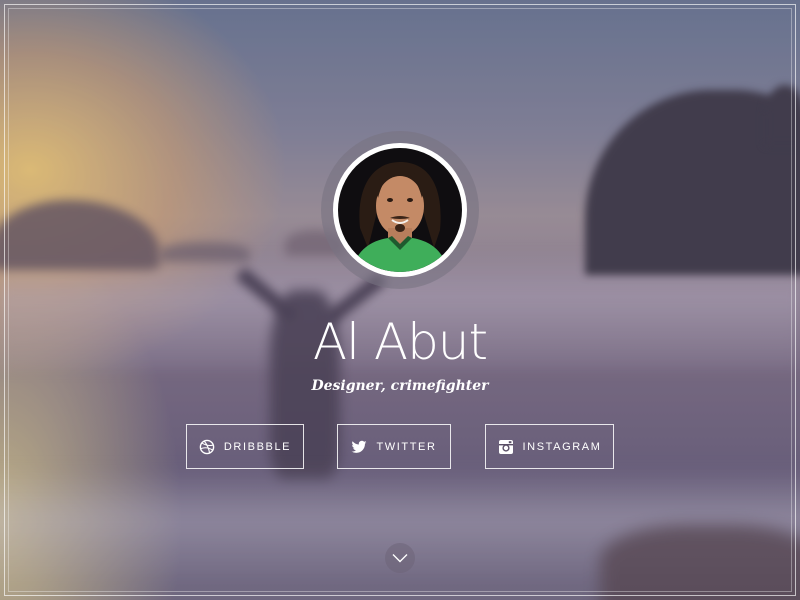  What do you see at coordinates (562, 446) in the screenshot?
I see `instagram-label: INSTAGRAM` at bounding box center [562, 446].